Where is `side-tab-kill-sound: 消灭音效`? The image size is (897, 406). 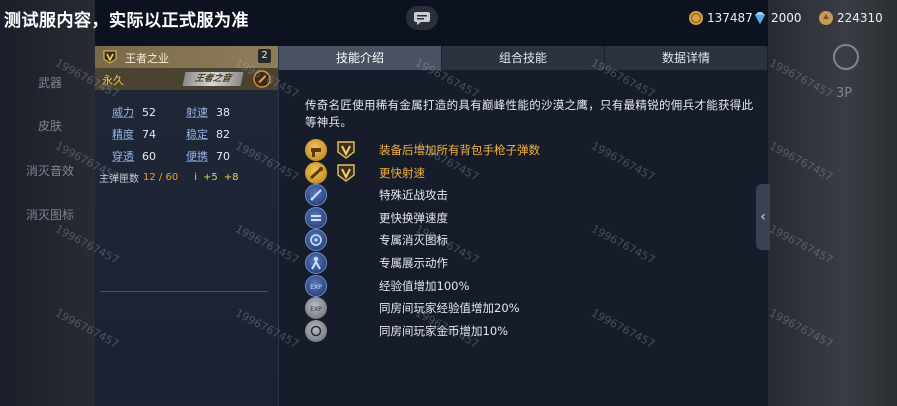
side-tab-kill-sound: 消灭音效 is located at coordinates (50, 170).